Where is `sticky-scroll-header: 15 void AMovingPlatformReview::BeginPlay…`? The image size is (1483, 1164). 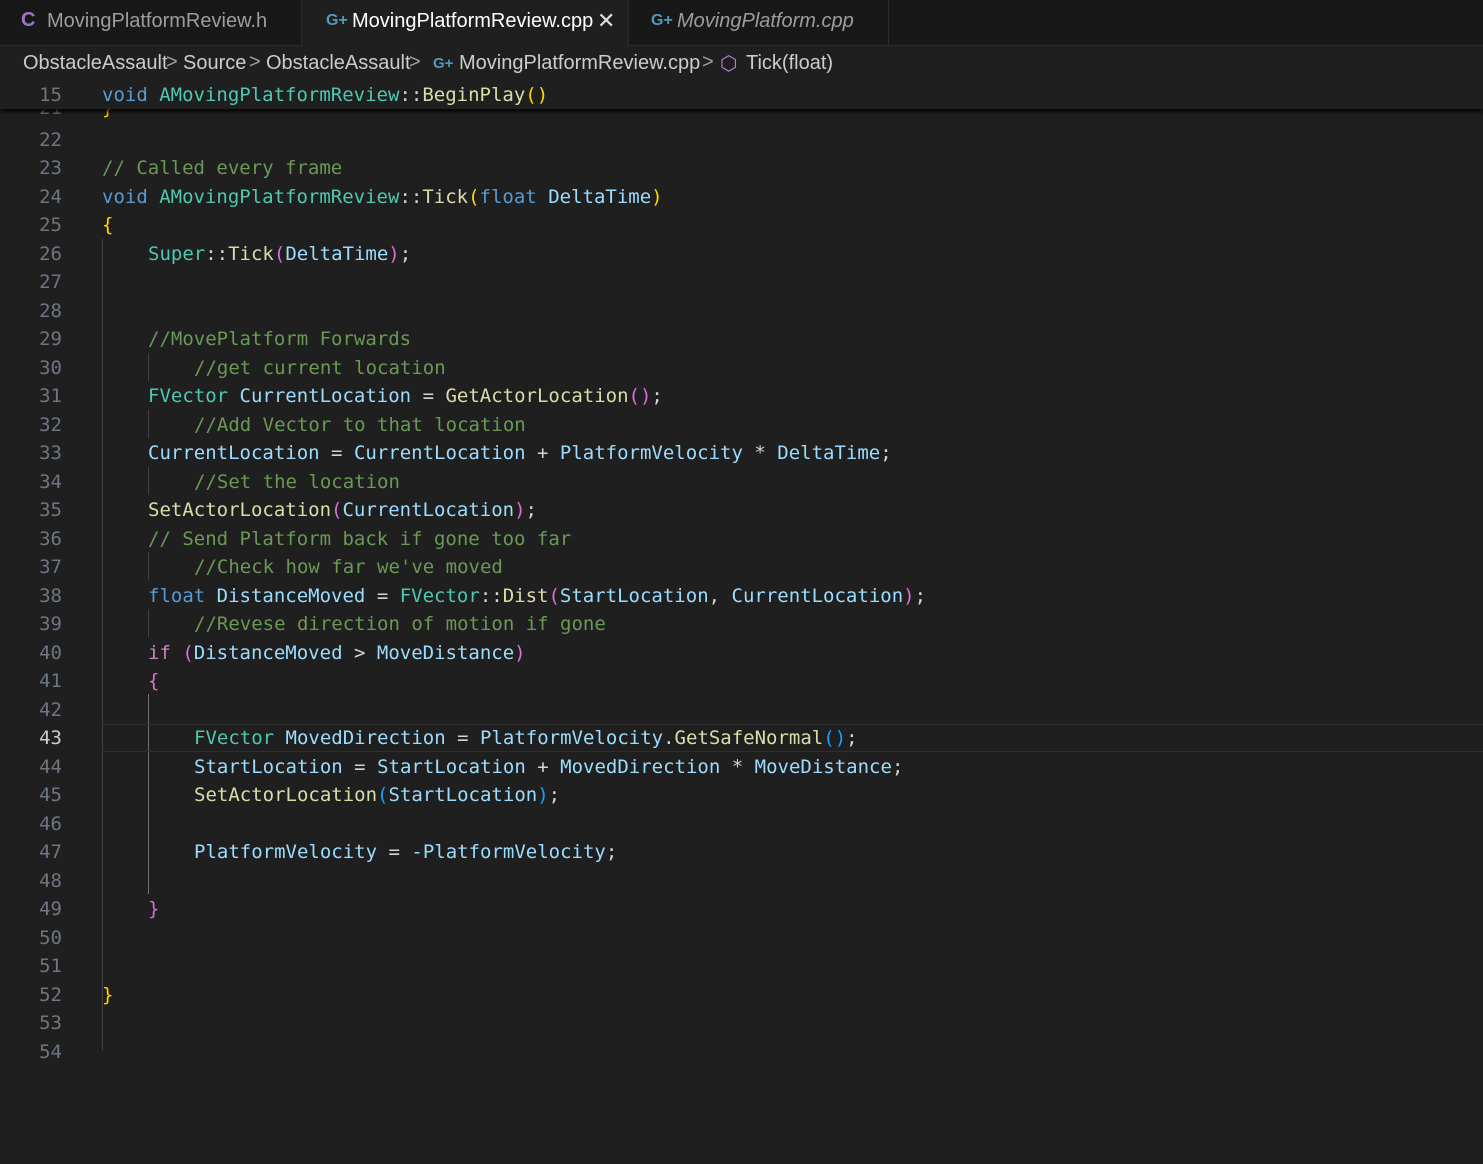 sticky-scroll-header: 15 void AMovingPlatformReview::BeginPlay… is located at coordinates (741, 95).